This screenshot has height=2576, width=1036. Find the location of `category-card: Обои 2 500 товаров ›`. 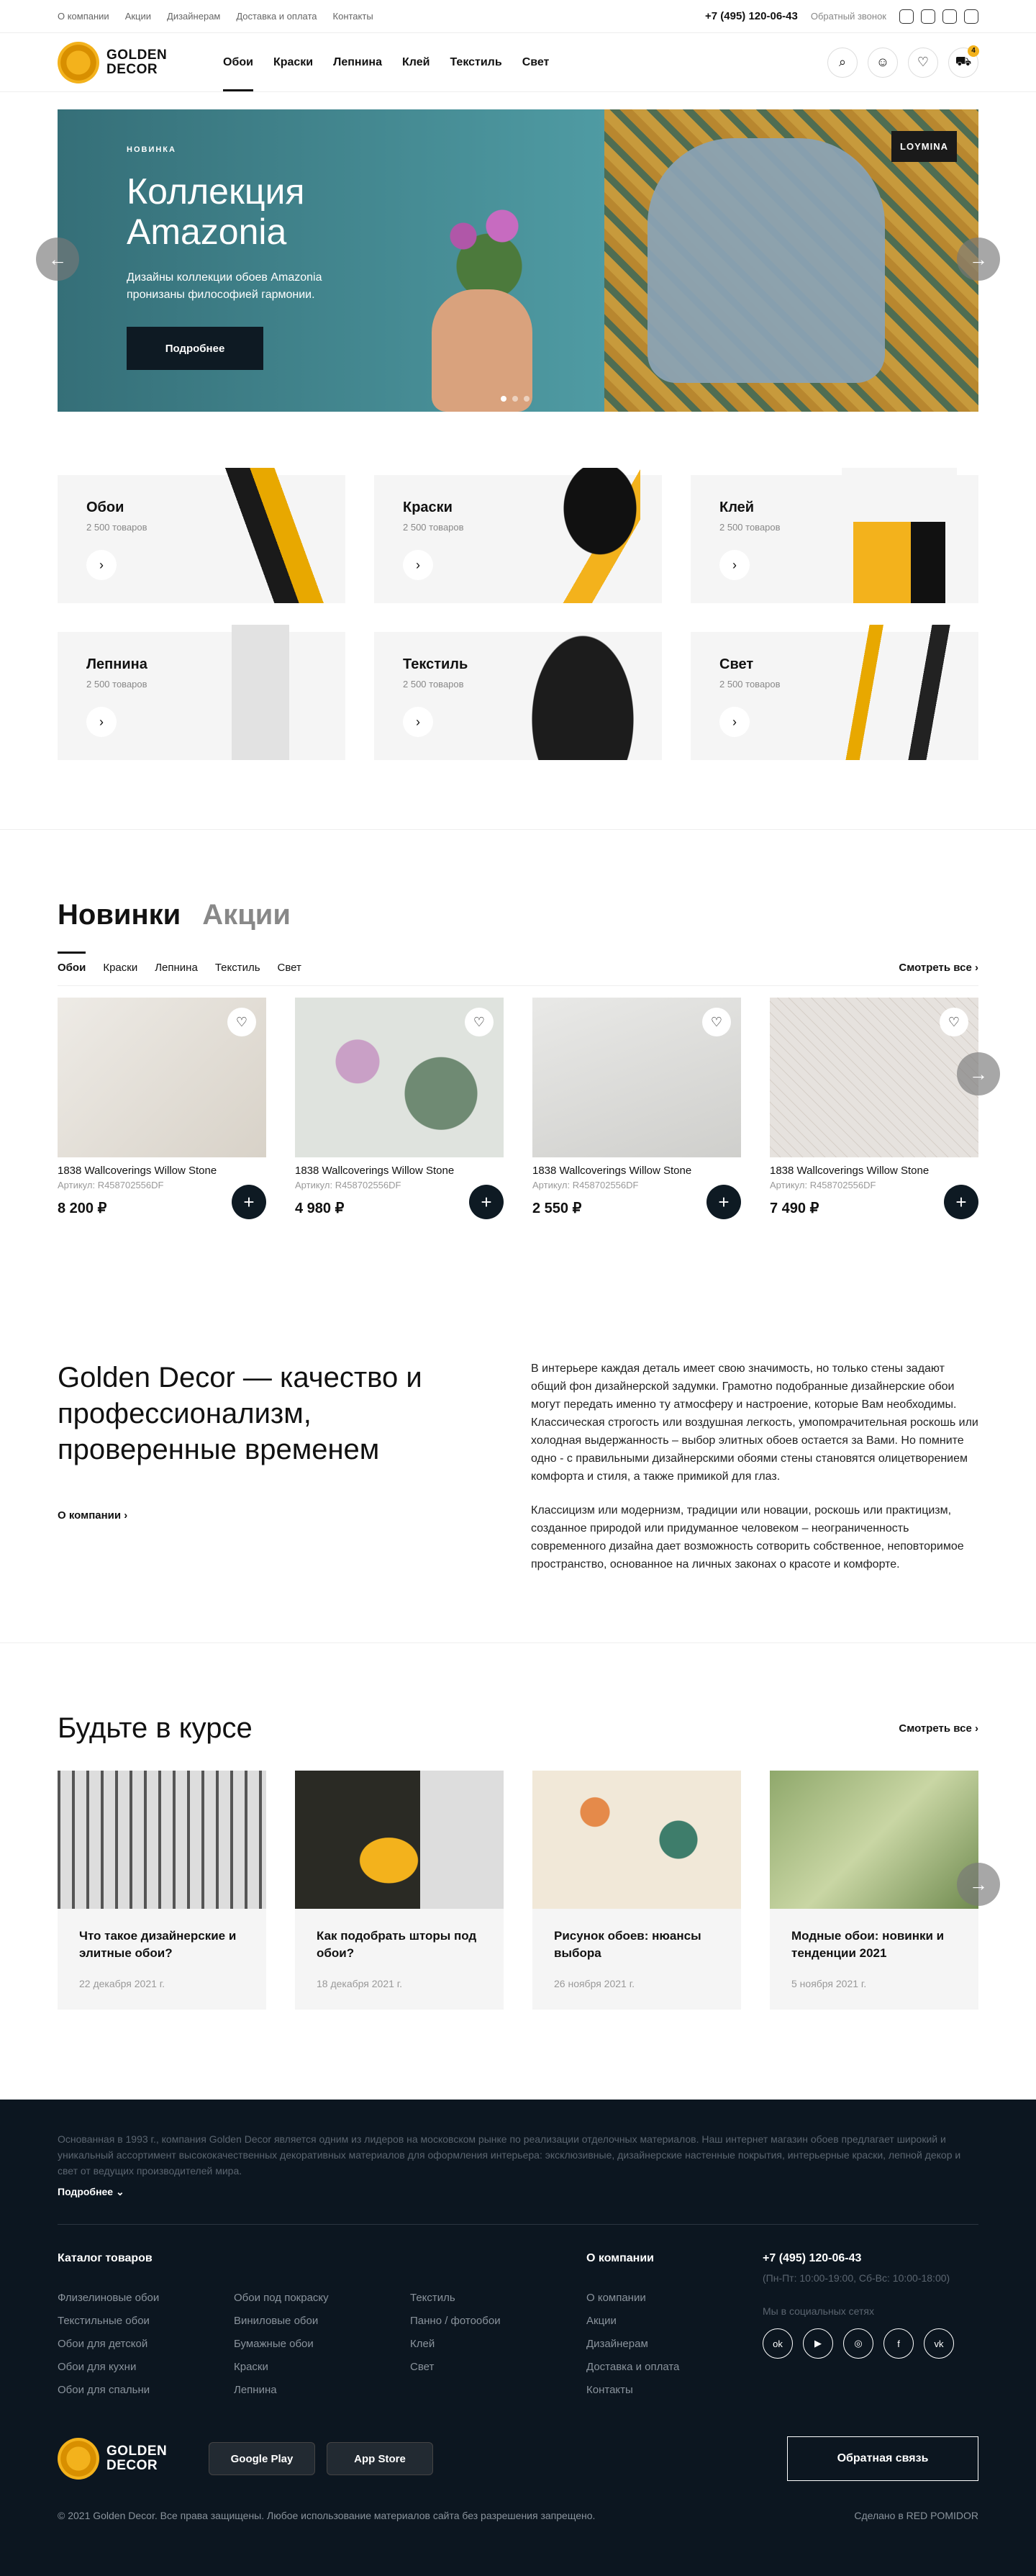

category-card: Обои 2 500 товаров › is located at coordinates (201, 536).